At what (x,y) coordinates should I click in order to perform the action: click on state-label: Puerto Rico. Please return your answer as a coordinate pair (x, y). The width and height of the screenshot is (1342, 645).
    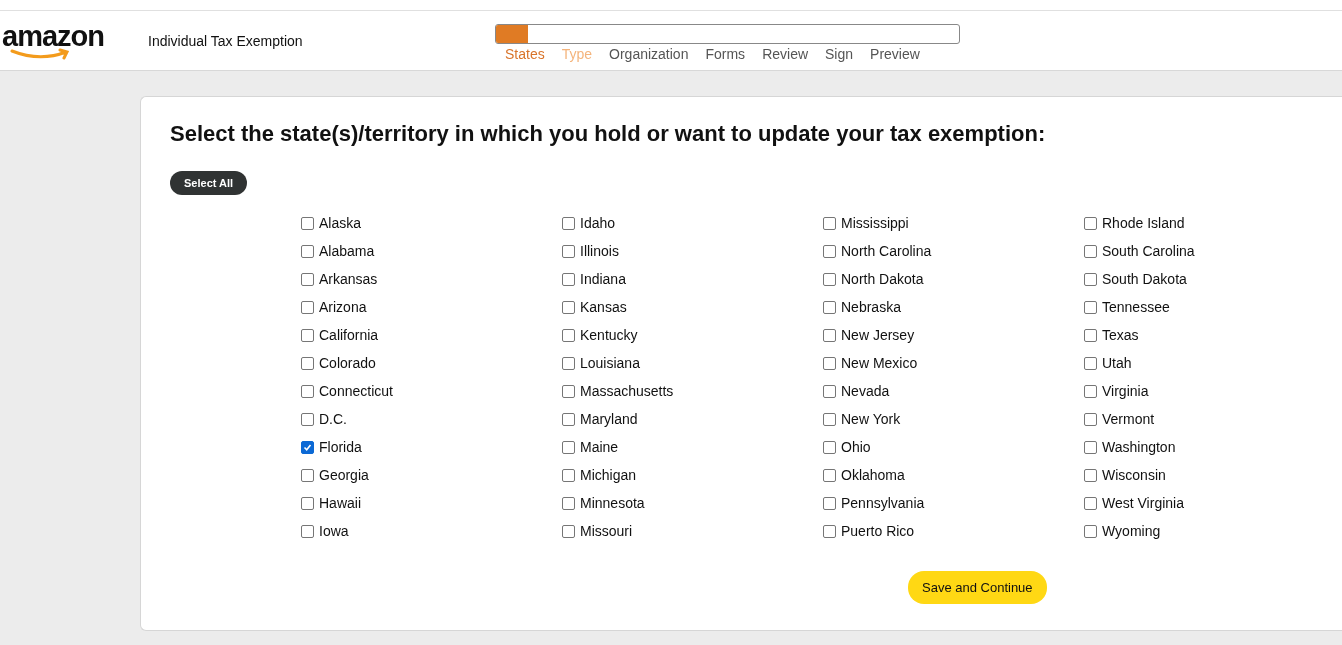
    Looking at the image, I should click on (878, 531).